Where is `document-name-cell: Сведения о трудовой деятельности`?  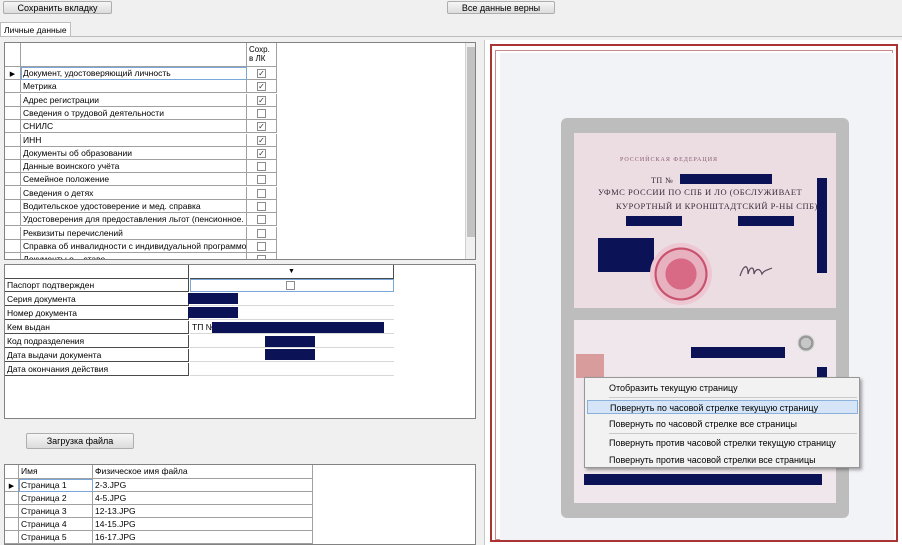
document-name-cell: Сведения о трудовой деятельности is located at coordinates (134, 113).